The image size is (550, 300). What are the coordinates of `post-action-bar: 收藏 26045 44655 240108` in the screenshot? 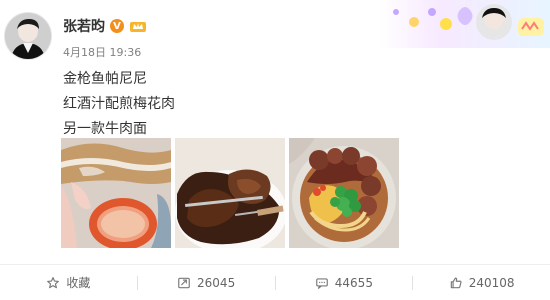 It's located at (275, 282).